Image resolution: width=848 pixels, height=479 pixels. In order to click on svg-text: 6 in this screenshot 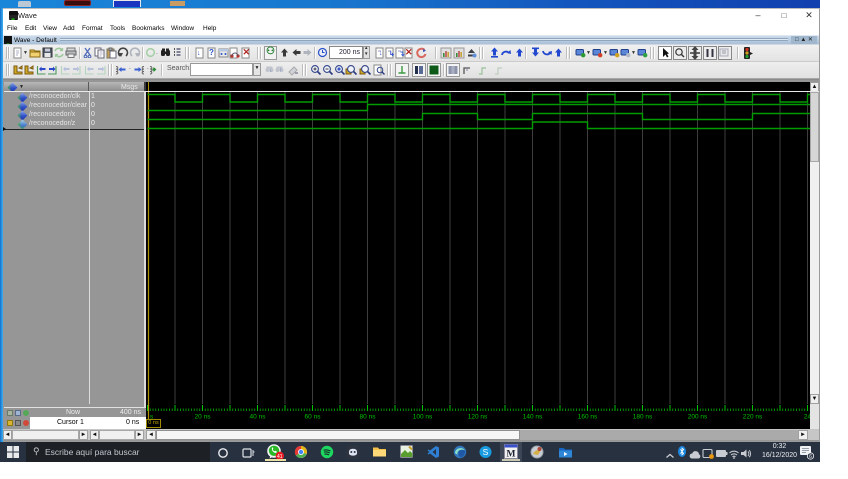, I will do `click(810, 457)`.